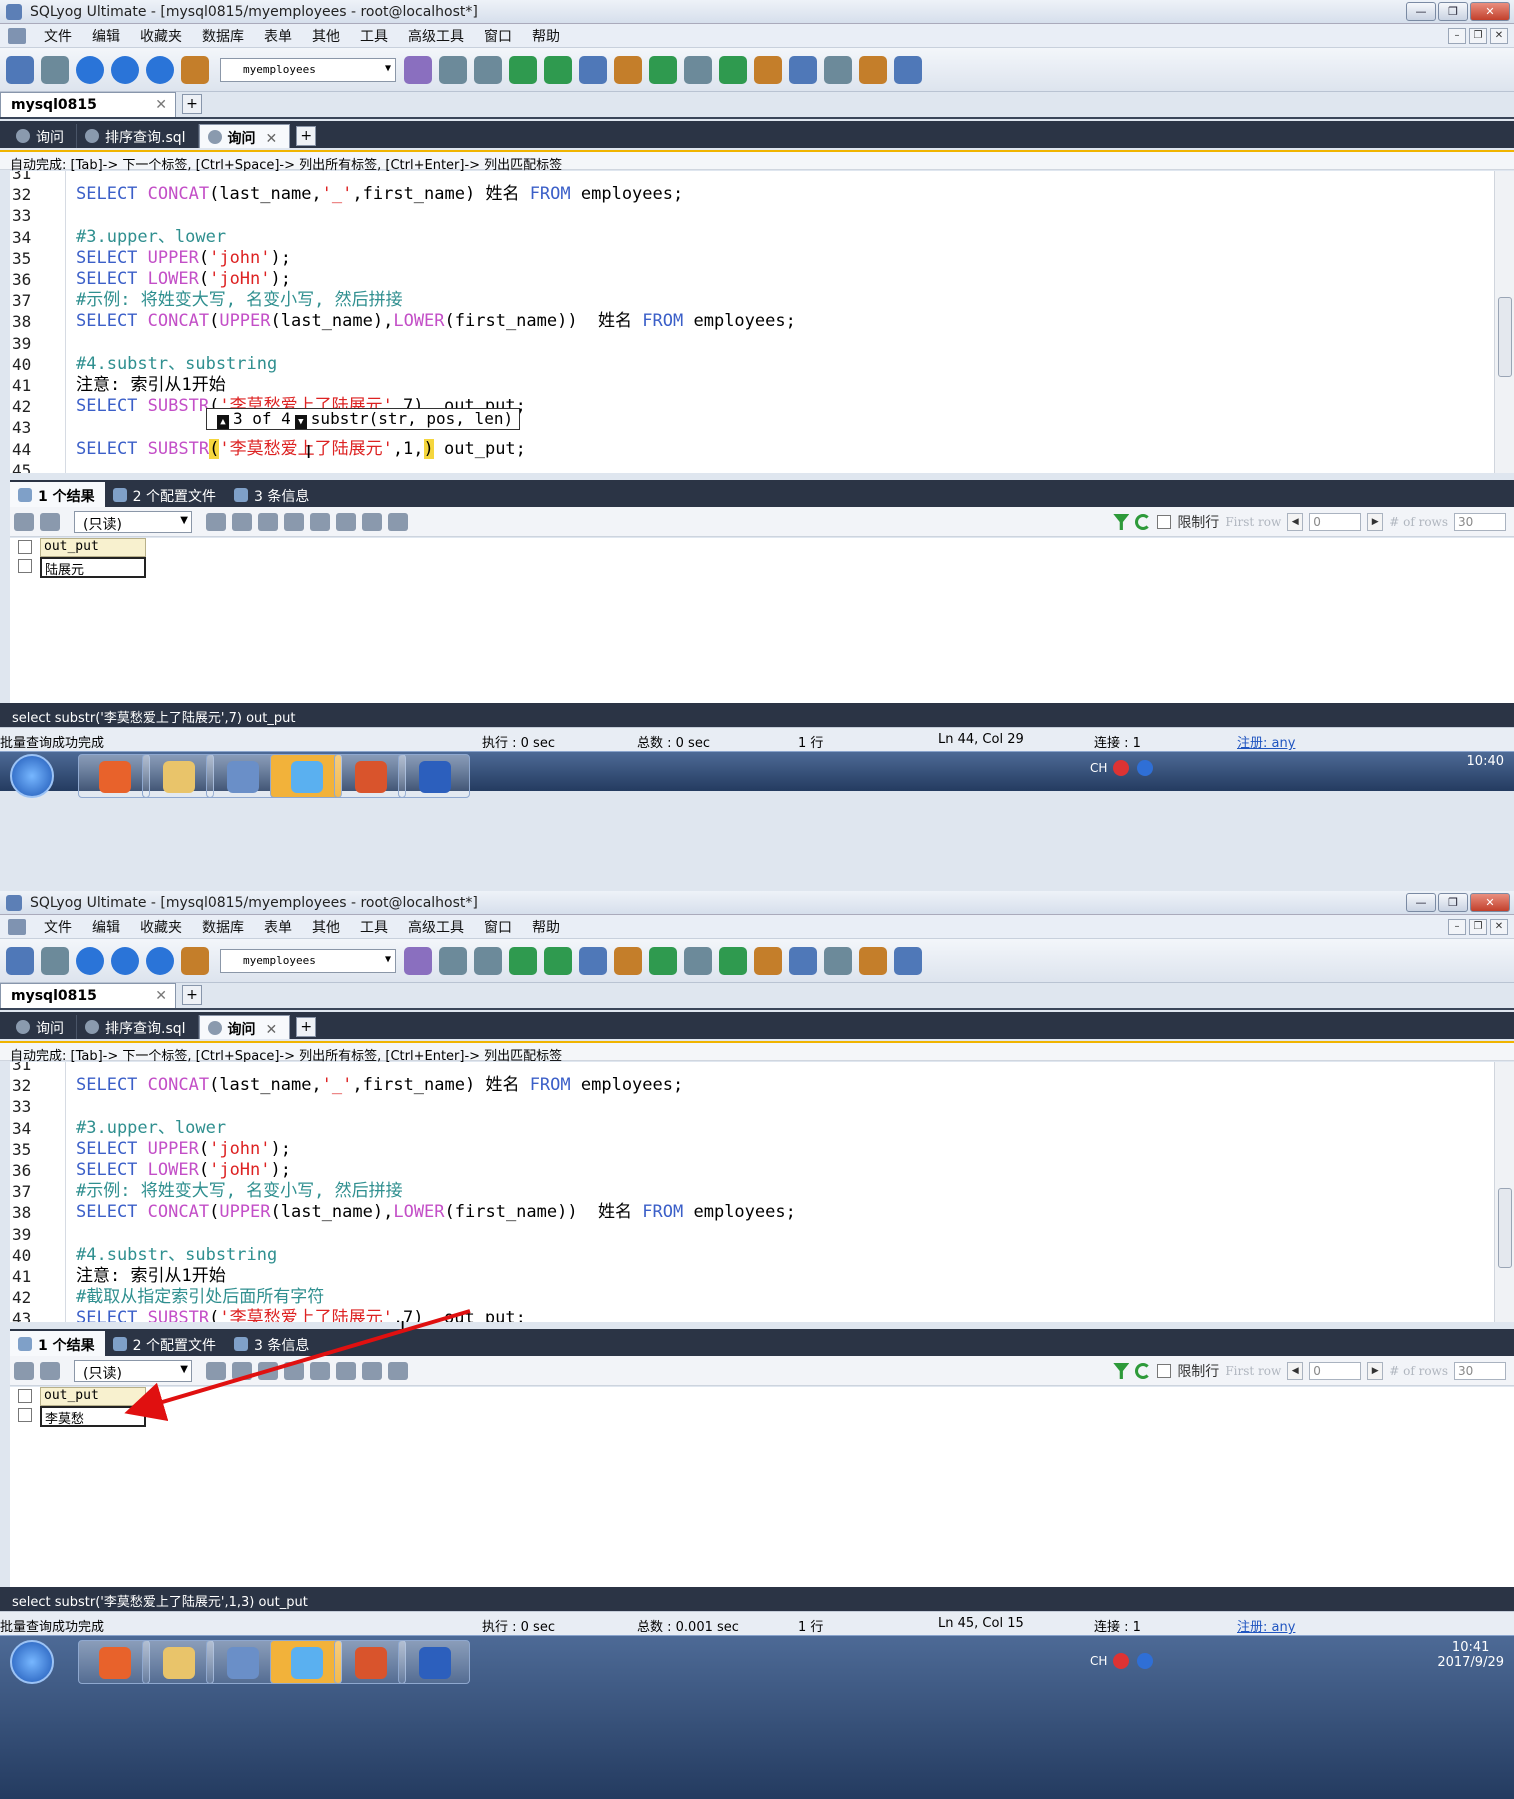 The image size is (1514, 1799). Describe the element at coordinates (398, 1370) in the screenshot. I see `text-mode-icon` at that location.